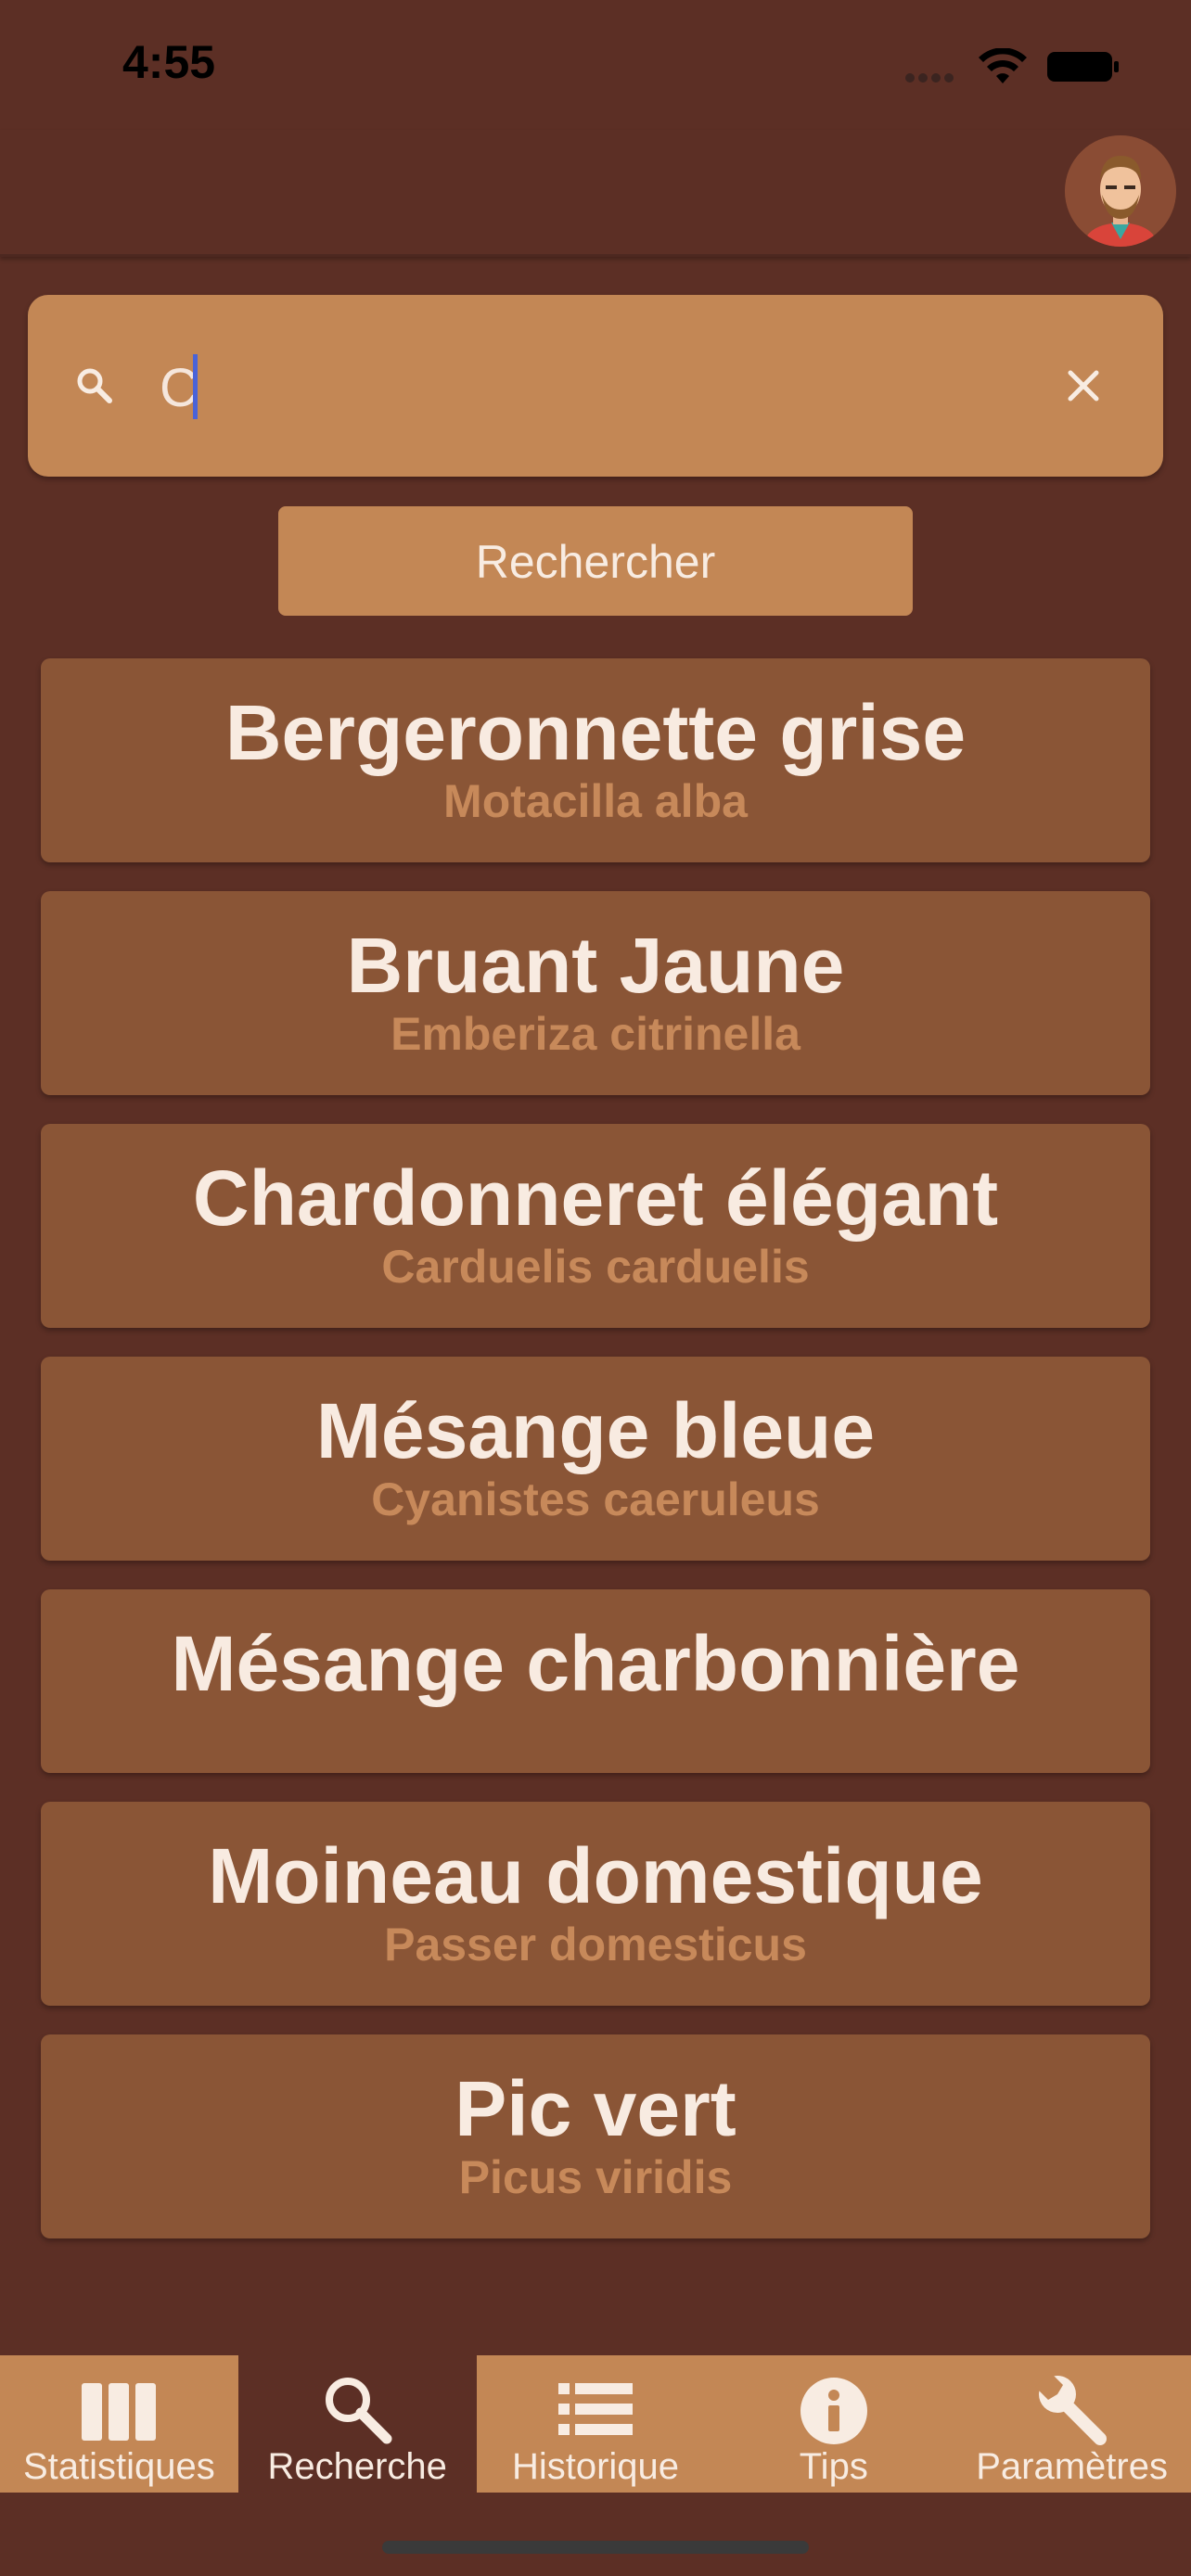  I want to click on tab-parametres: Paramètres, so click(1072, 2424).